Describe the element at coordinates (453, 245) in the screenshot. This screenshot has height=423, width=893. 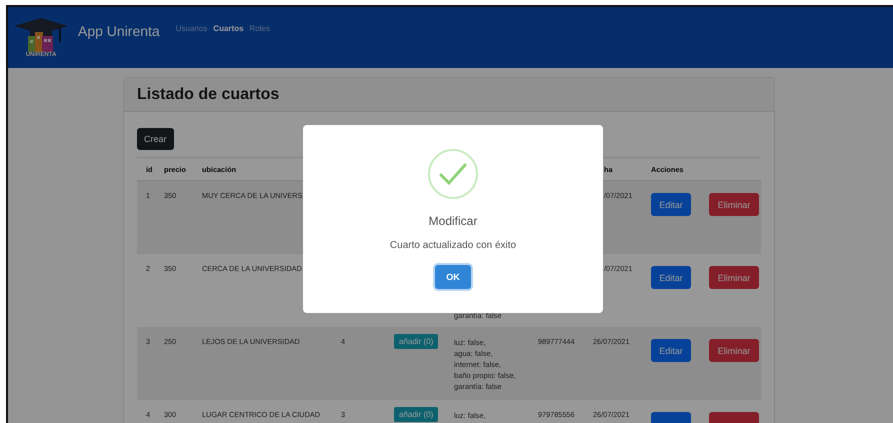
I see `dialog-message: Cuarto actualizado con éxito` at that location.